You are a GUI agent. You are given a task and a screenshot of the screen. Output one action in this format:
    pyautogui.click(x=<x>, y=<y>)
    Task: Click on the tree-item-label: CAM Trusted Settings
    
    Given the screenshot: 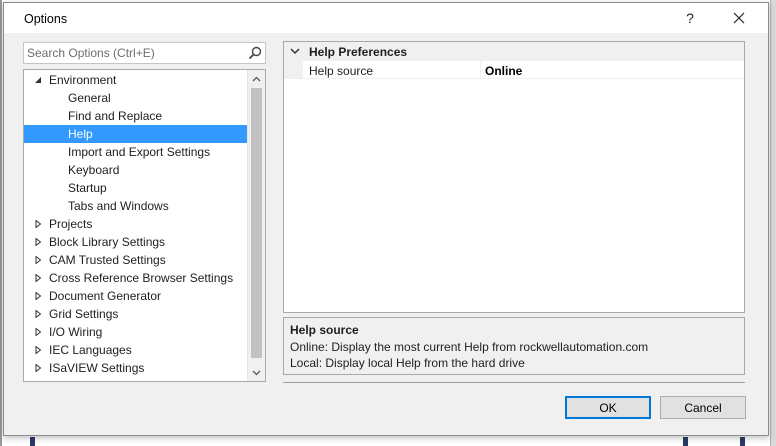 What is the action you would take?
    pyautogui.click(x=107, y=260)
    